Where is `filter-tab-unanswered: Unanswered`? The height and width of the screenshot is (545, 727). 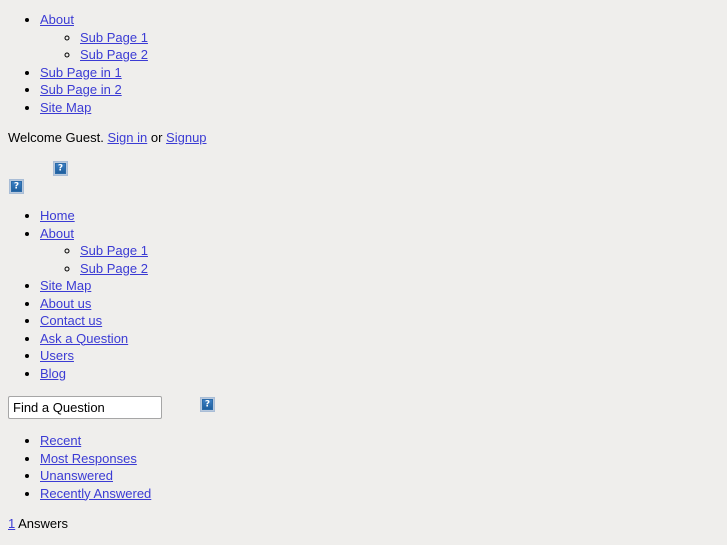
filter-tab-unanswered: Unanswered is located at coordinates (95, 476).